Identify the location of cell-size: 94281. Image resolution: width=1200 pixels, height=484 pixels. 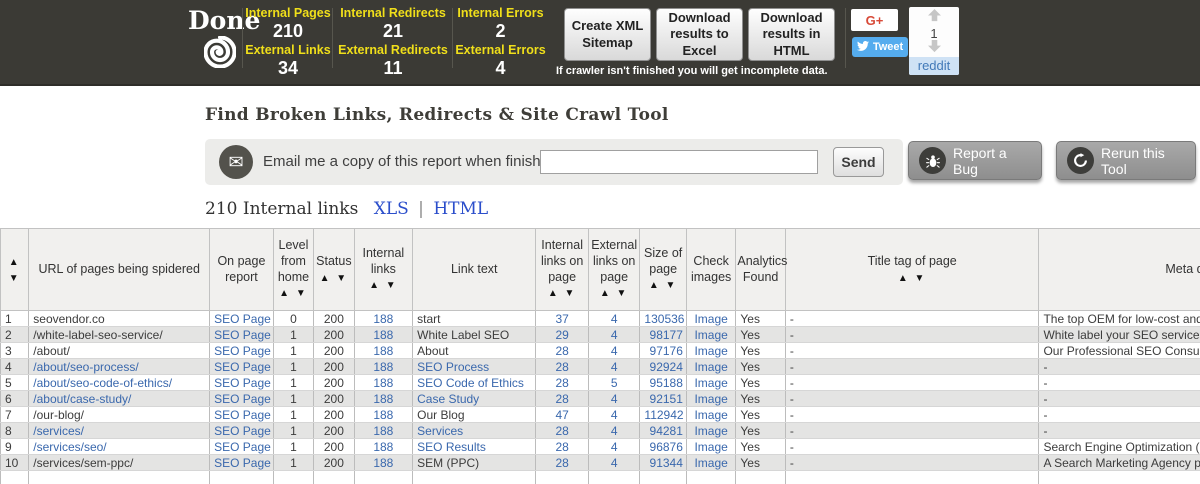
(663, 430).